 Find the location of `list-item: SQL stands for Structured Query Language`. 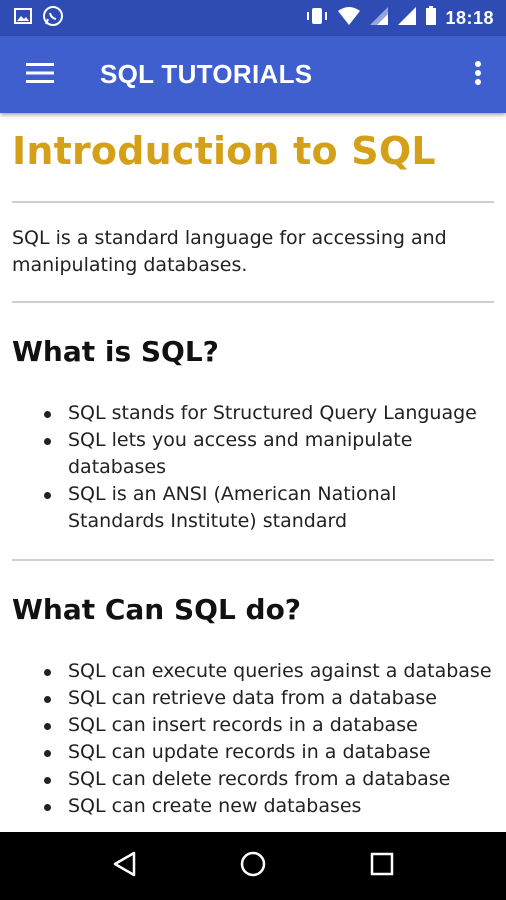

list-item: SQL stands for Structured Query Language is located at coordinates (269, 413).